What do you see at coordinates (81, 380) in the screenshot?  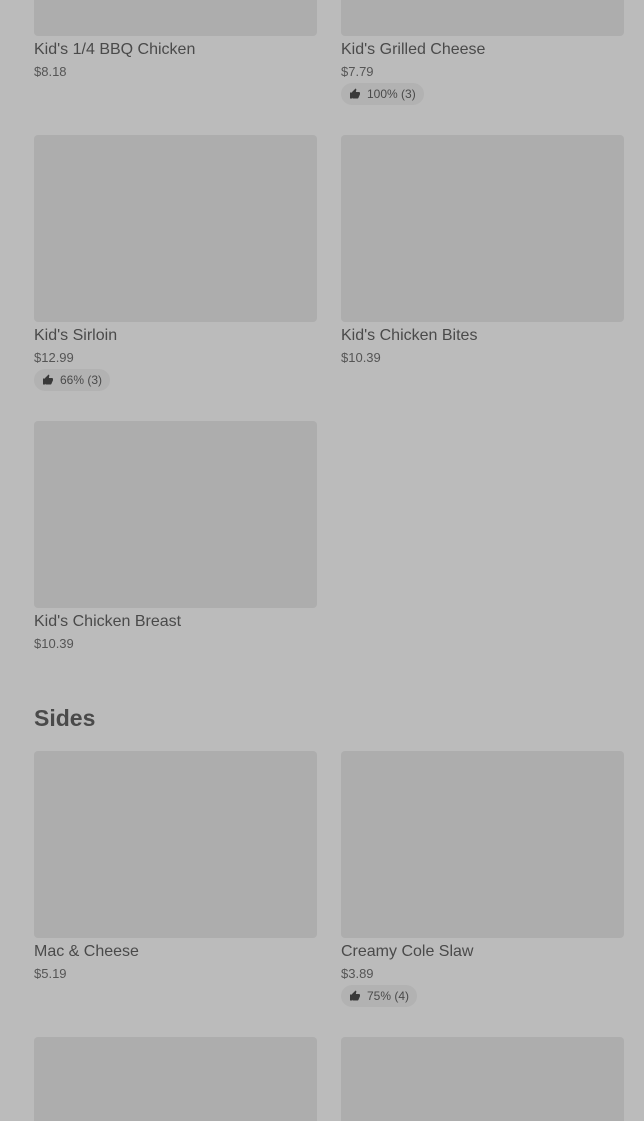 I see `rating-text: 66% (3)` at bounding box center [81, 380].